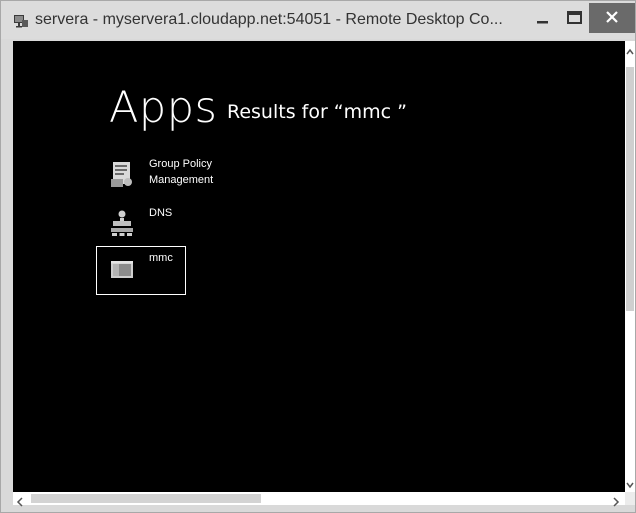 The height and width of the screenshot is (513, 636). I want to click on horizontal-scroll-thumb, so click(146, 498).